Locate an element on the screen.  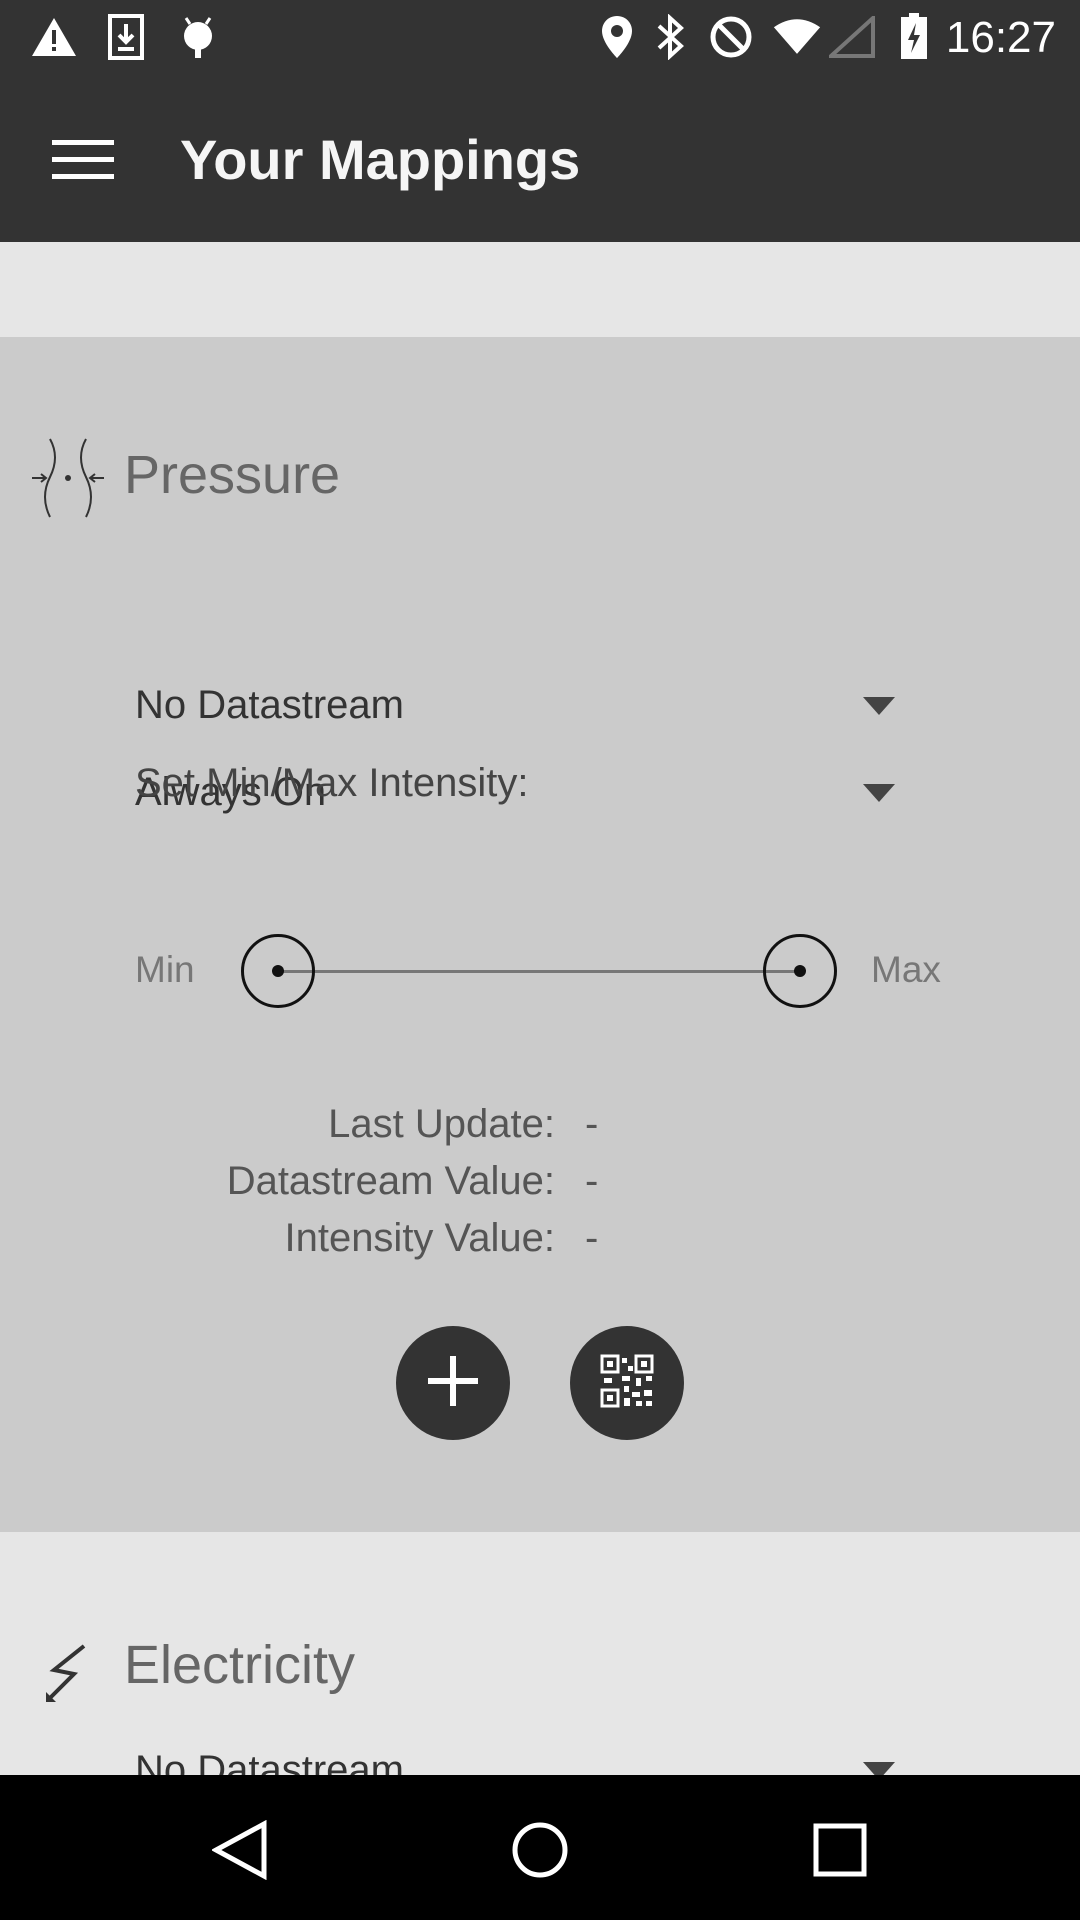
intensity-min-thumb is located at coordinates (278, 971).